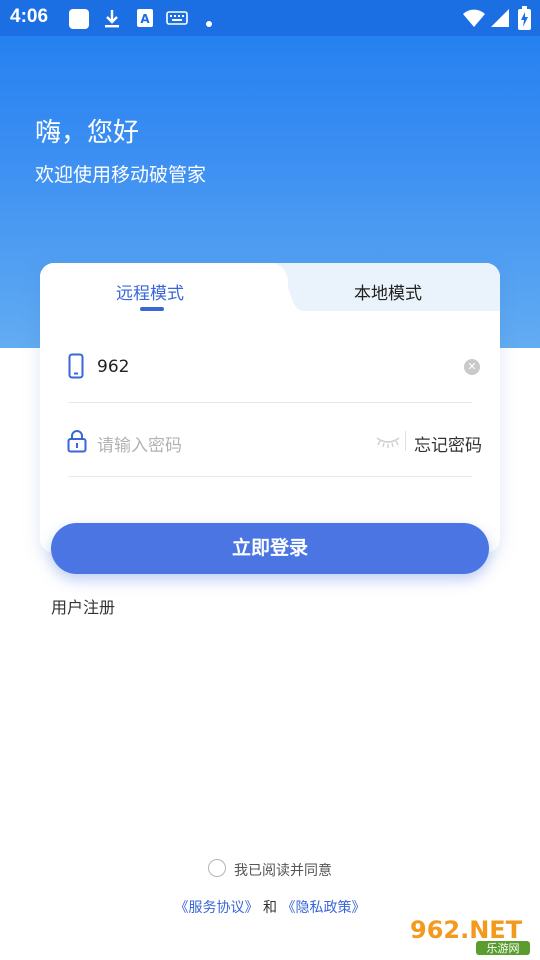  Describe the element at coordinates (388, 442) in the screenshot. I see `eye-closed-icon` at that location.